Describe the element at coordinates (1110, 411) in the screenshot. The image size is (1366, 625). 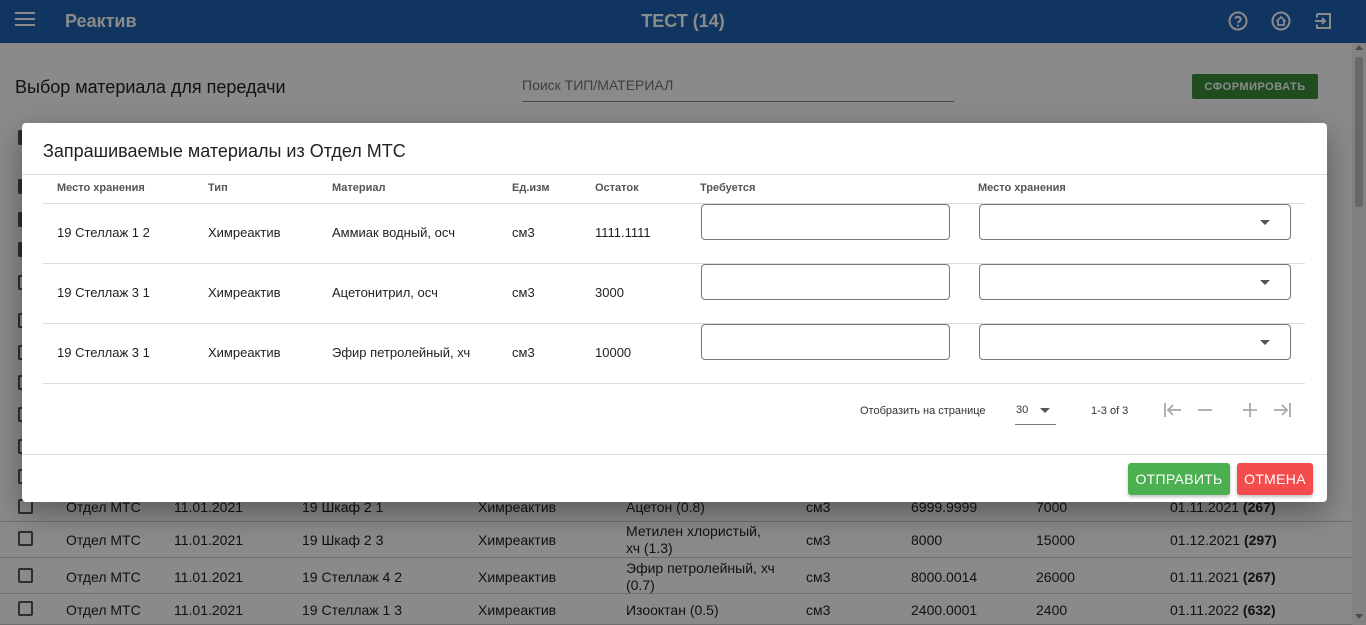
I see `page-range: 1-3 of 3` at that location.